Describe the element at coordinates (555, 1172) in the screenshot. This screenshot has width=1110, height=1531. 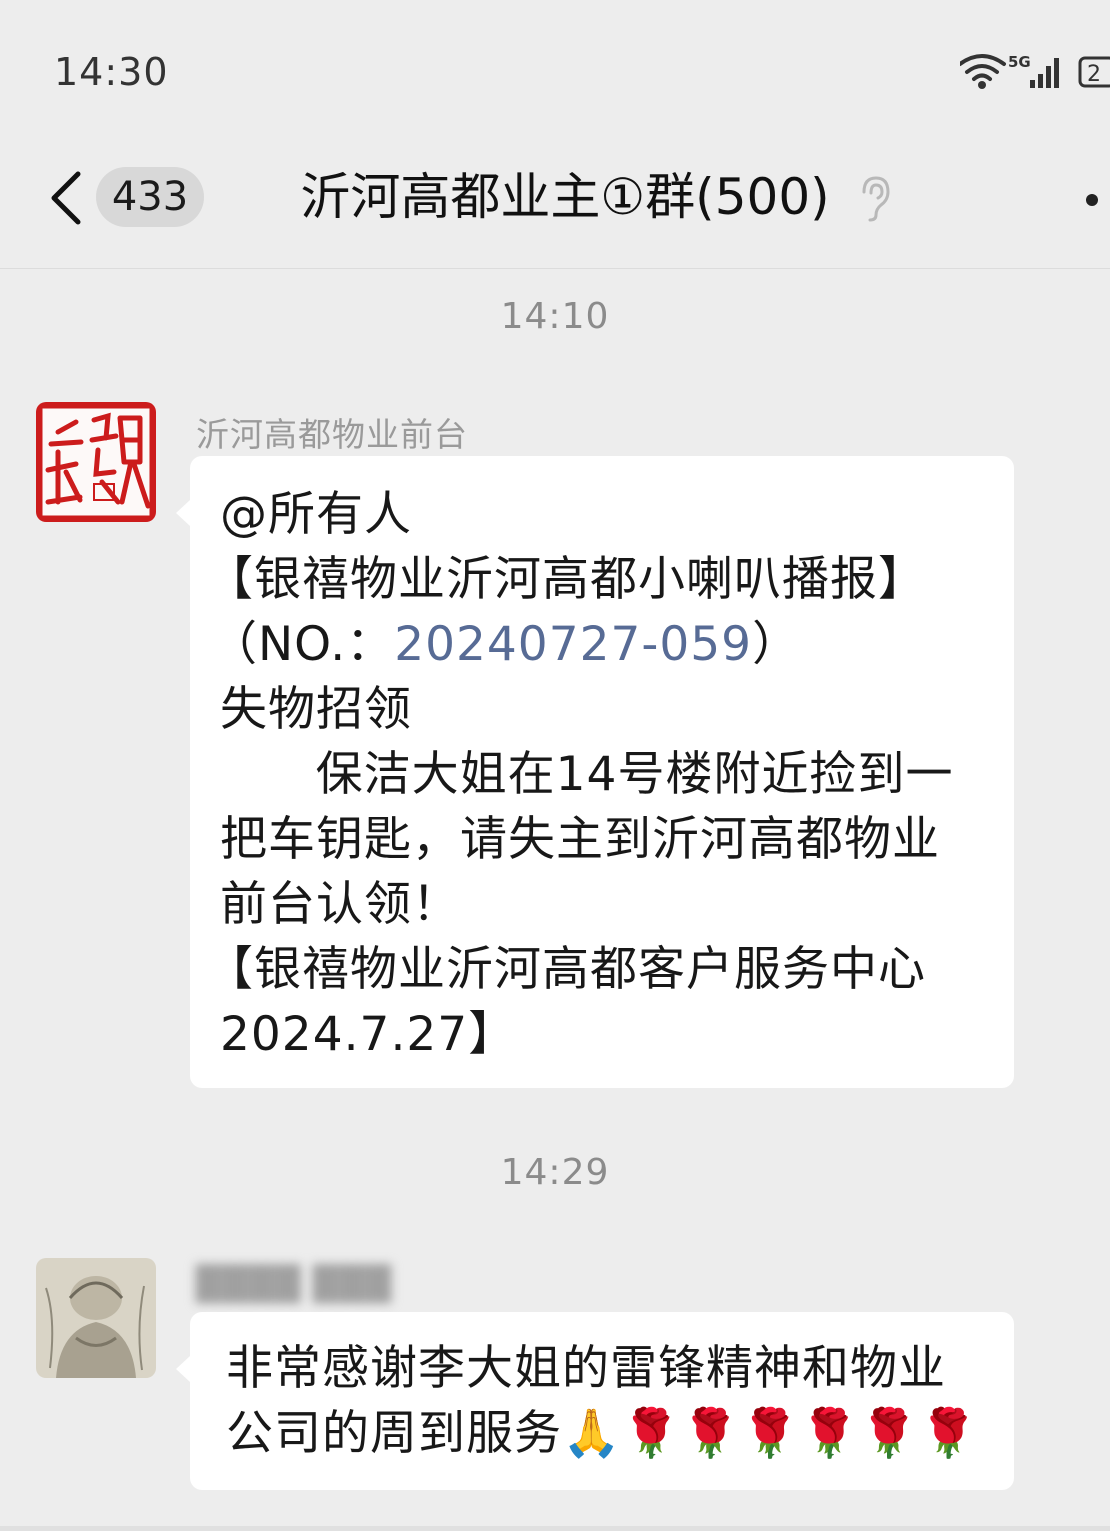
I see `message-timestamp: 14:29` at that location.